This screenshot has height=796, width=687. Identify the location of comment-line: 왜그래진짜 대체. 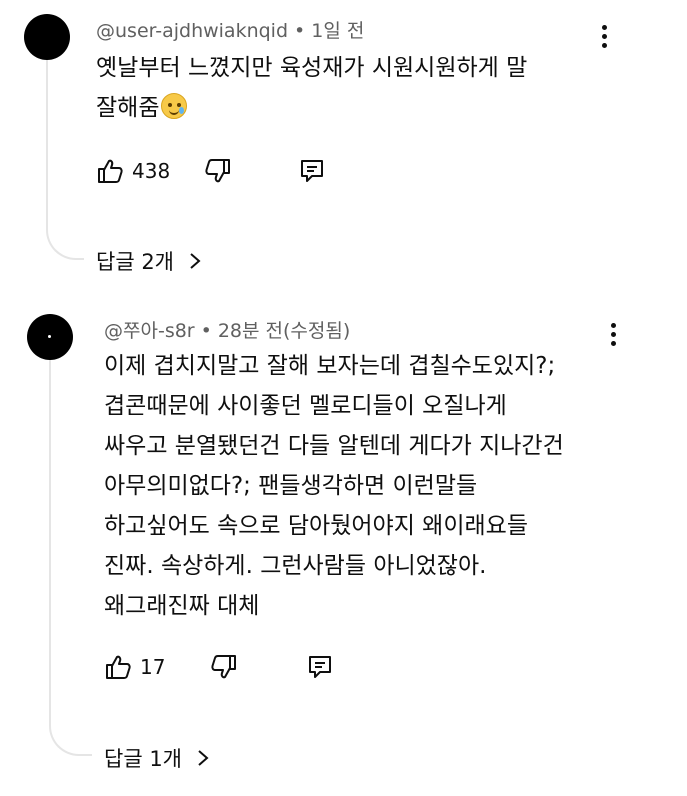
(182, 606).